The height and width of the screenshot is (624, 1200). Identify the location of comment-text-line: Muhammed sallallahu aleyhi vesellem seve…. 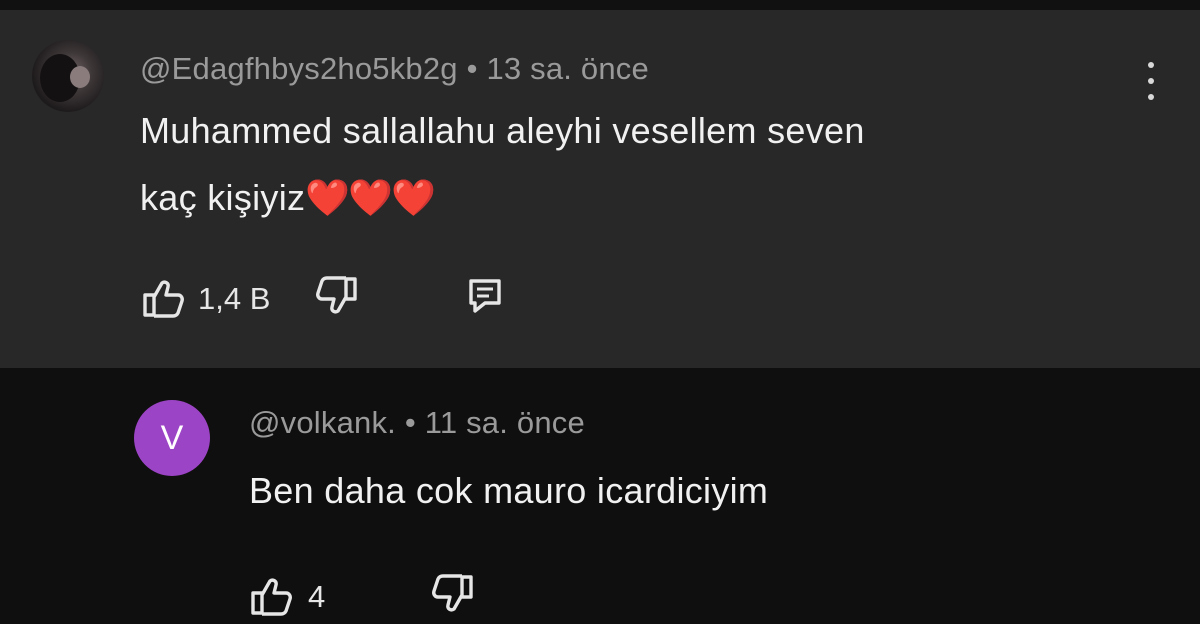
(502, 130).